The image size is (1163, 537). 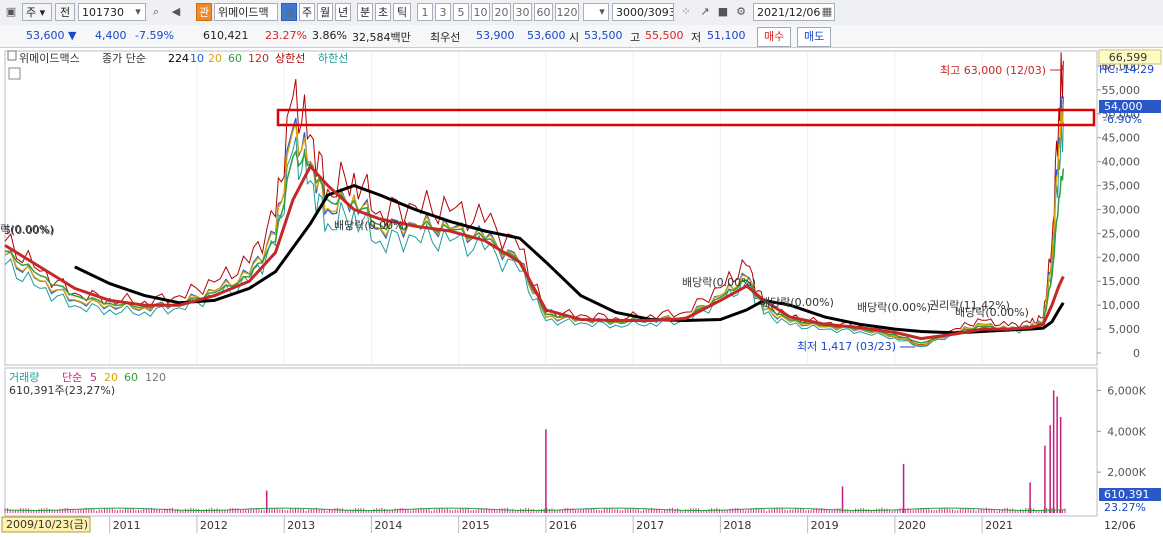 What do you see at coordinates (425, 12) in the screenshot?
I see `interval-1: 1` at bounding box center [425, 12].